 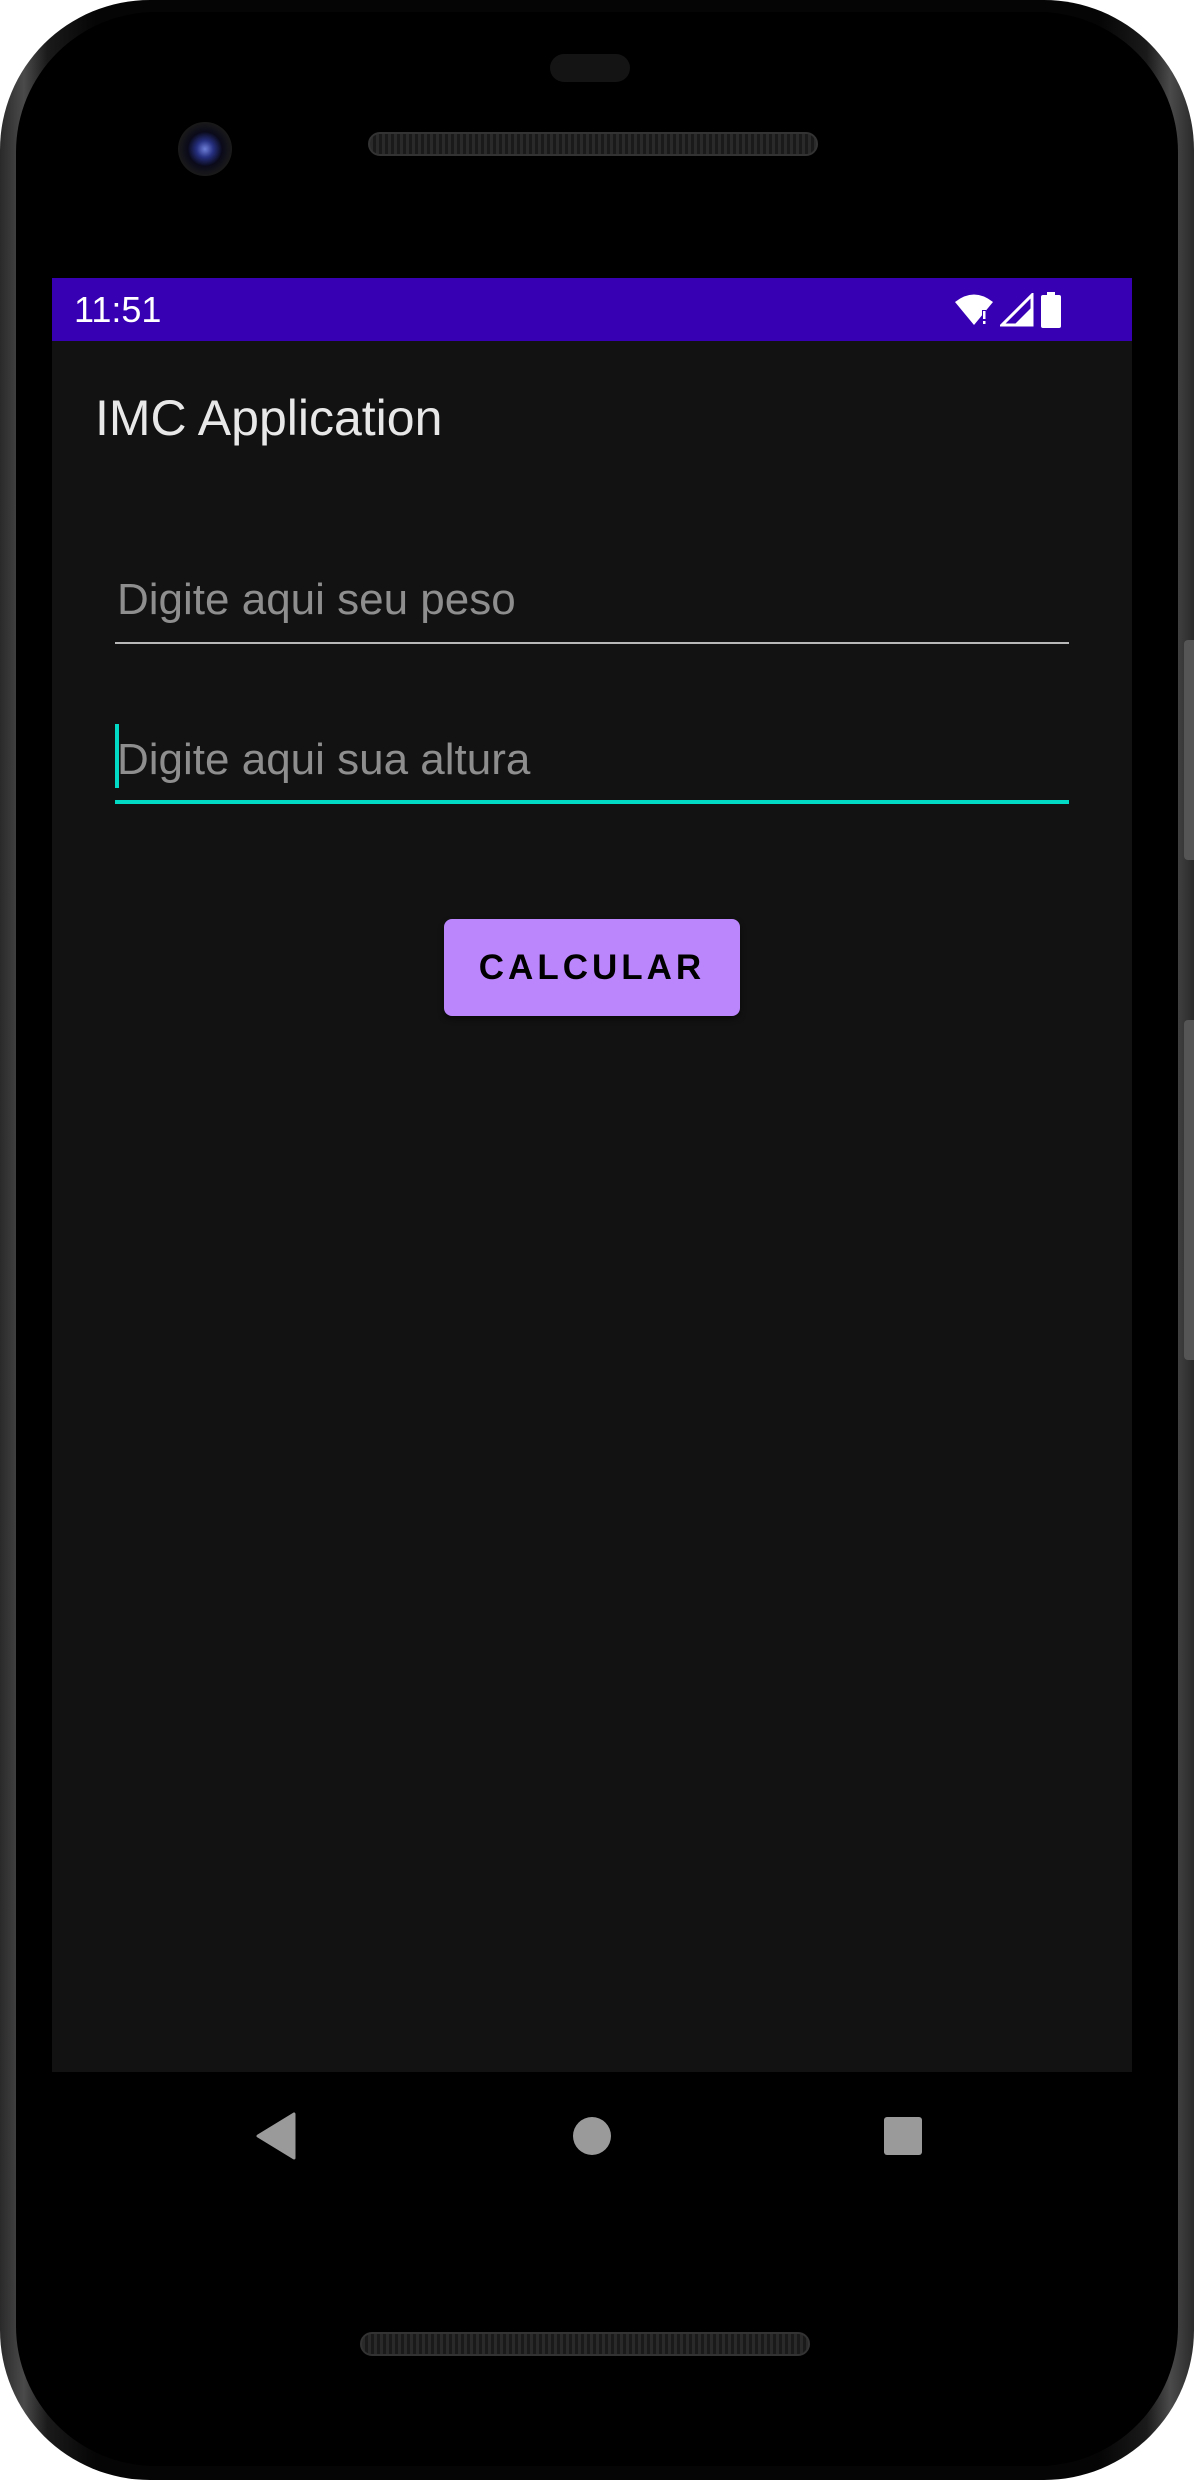 What do you see at coordinates (118, 309) in the screenshot?
I see `status-time: 11:51` at bounding box center [118, 309].